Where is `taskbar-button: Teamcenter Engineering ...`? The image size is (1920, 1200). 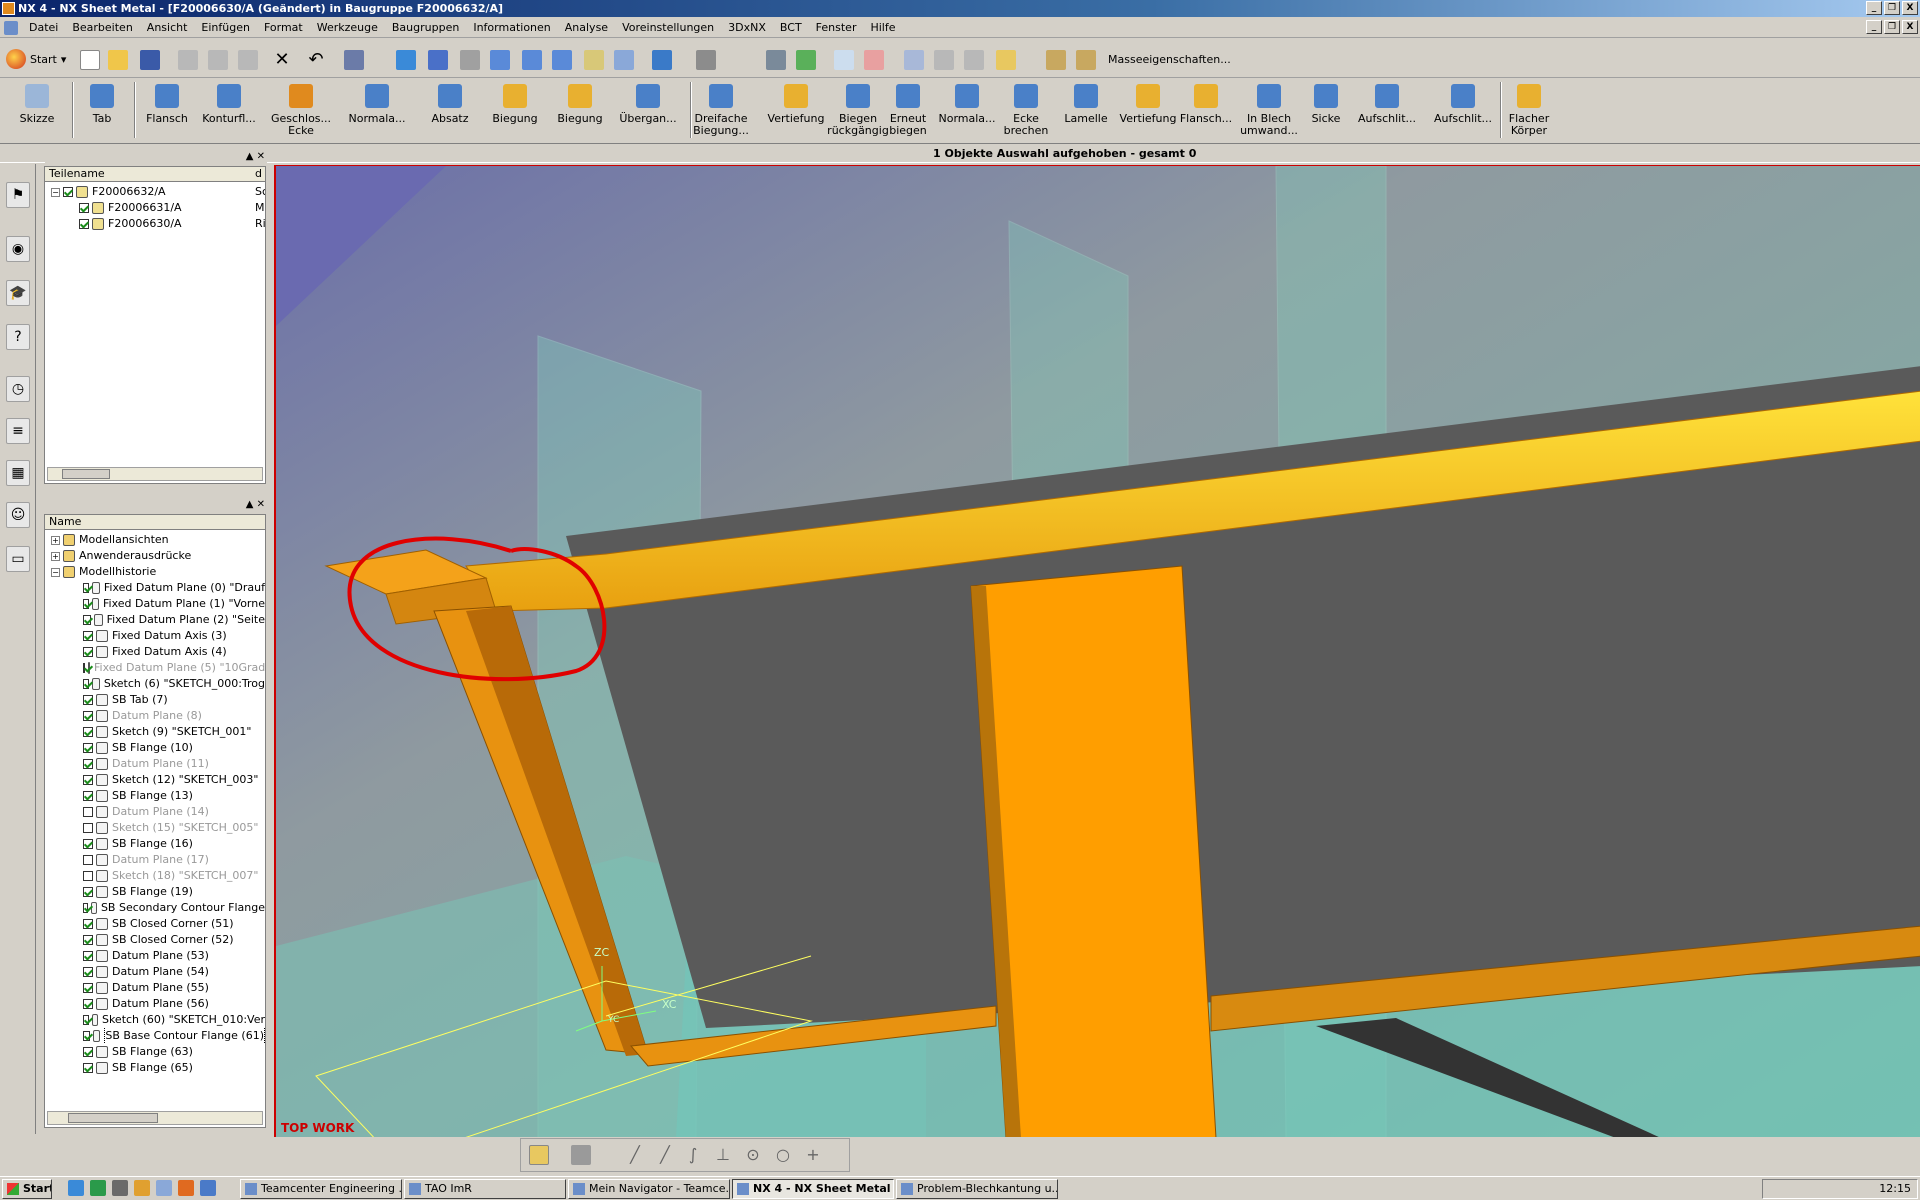
taskbar-button: Teamcenter Engineering ... is located at coordinates (321, 1189).